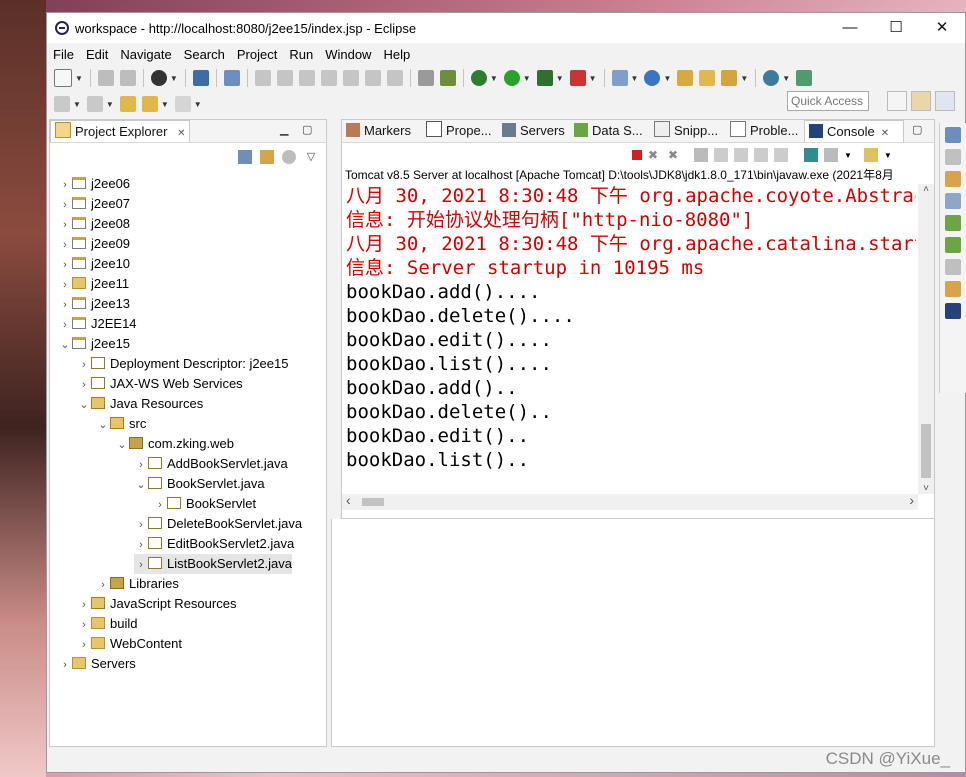 This screenshot has width=966, height=777. What do you see at coordinates (262, 78) in the screenshot?
I see `resume-icon` at bounding box center [262, 78].